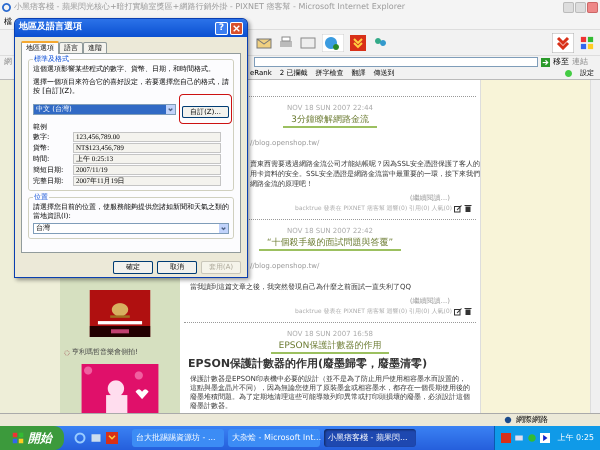 The height and width of the screenshot is (450, 600). Describe the element at coordinates (96, 438) in the screenshot. I see `desktop-icon` at that location.